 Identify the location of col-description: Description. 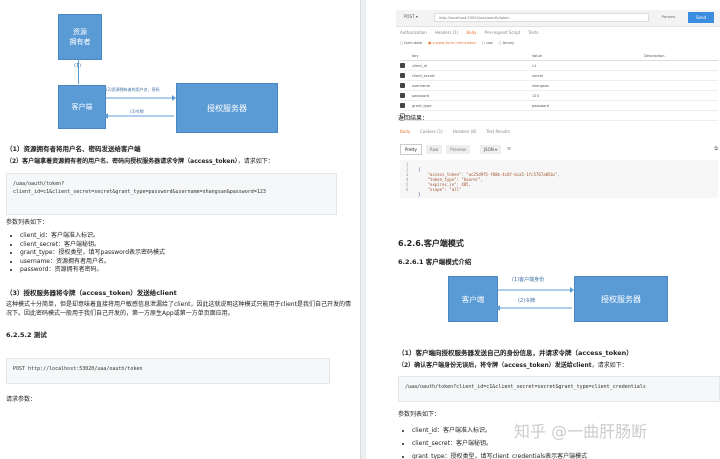
(654, 55).